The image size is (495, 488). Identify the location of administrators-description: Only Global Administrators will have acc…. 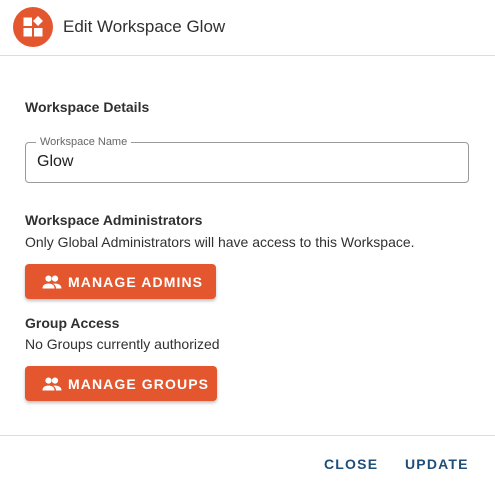
(220, 242).